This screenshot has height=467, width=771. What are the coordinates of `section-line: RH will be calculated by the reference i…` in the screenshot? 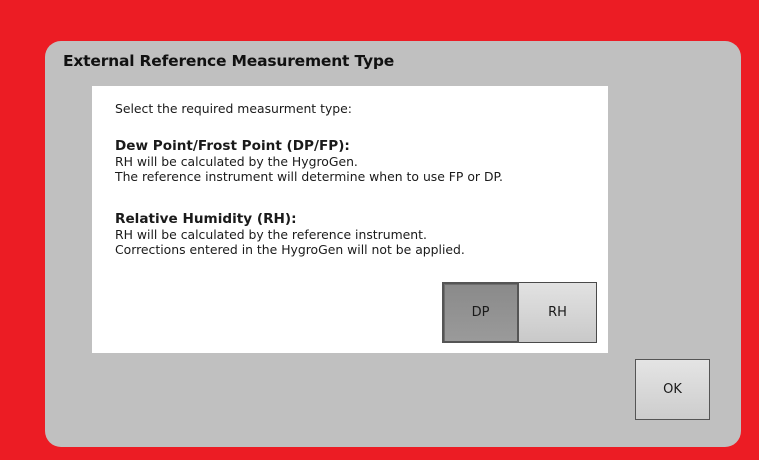 It's located at (271, 234).